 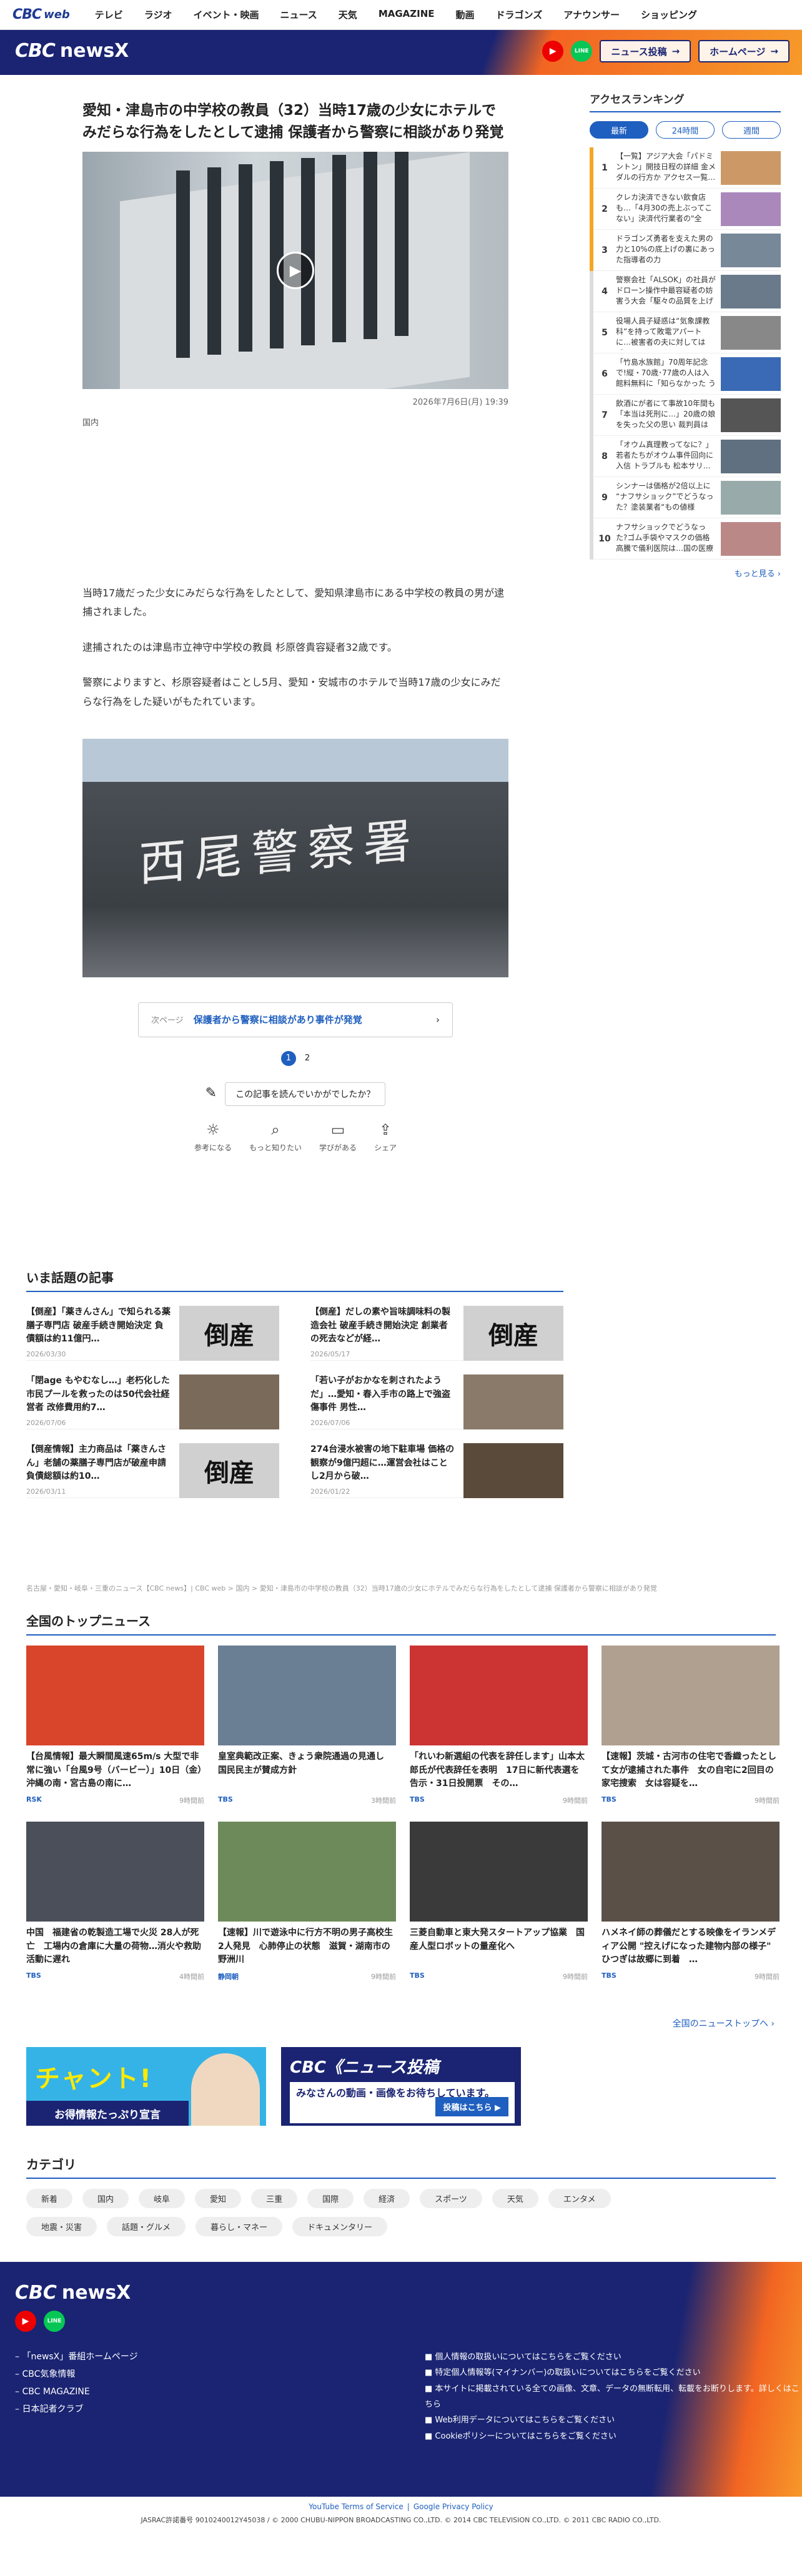 What do you see at coordinates (61, 2227) in the screenshot?
I see `category-chip: 地震・災害` at bounding box center [61, 2227].